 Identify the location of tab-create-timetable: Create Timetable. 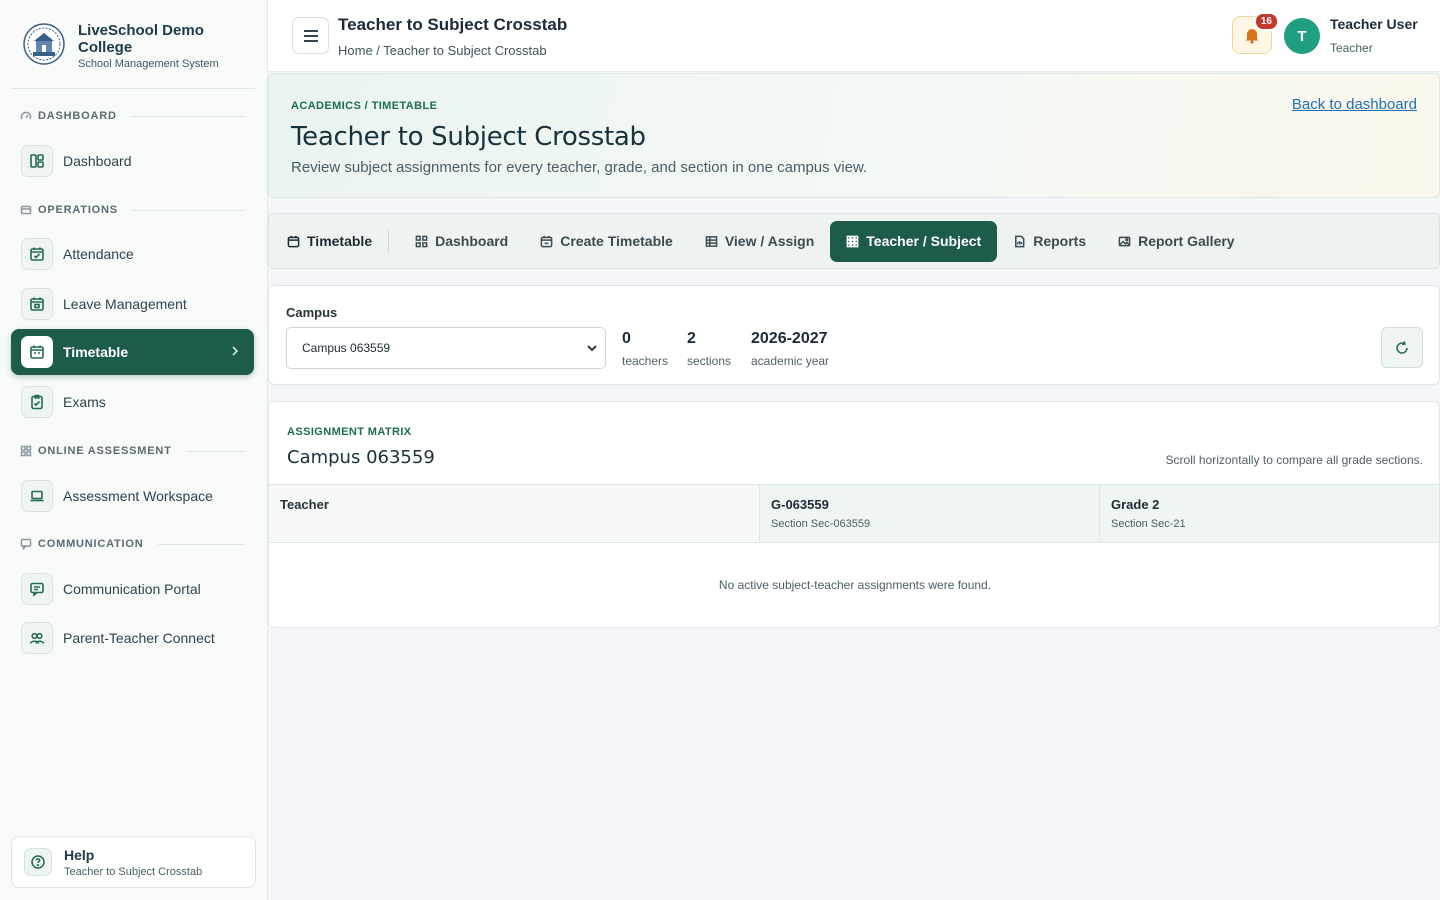
(606, 241).